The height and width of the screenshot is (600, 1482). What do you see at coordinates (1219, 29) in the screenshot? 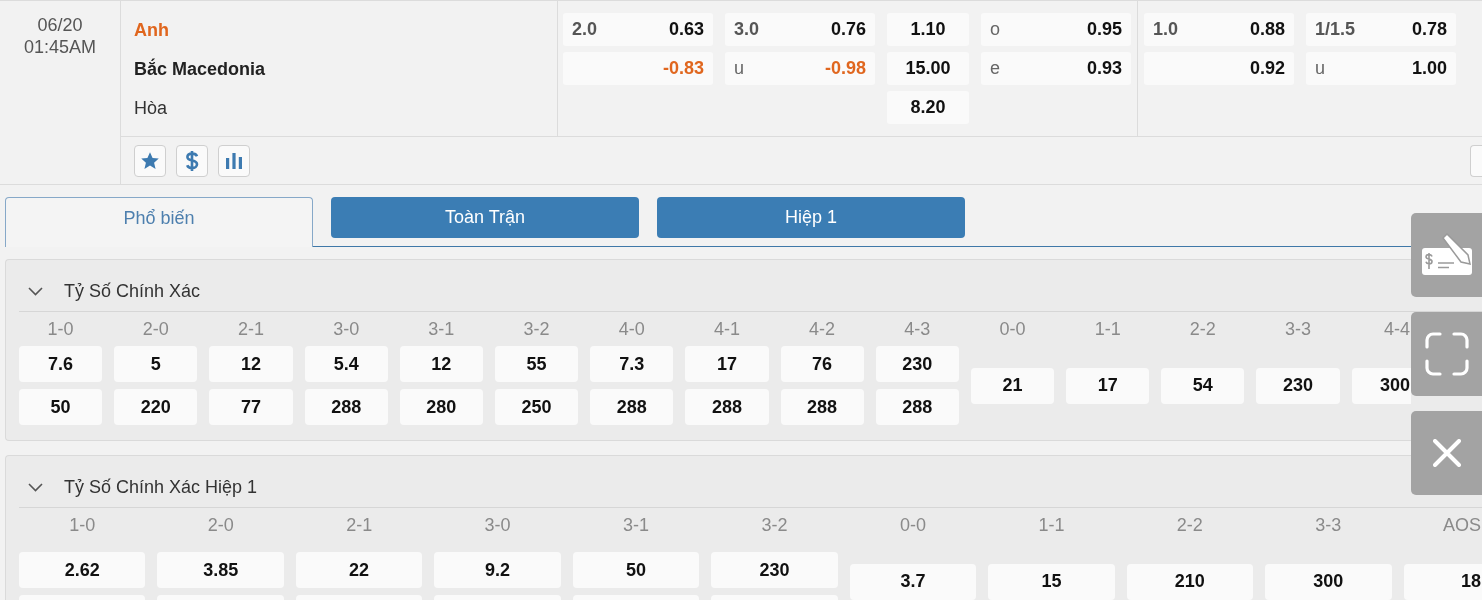
I see `odds-cell: 1.0 0.88` at bounding box center [1219, 29].